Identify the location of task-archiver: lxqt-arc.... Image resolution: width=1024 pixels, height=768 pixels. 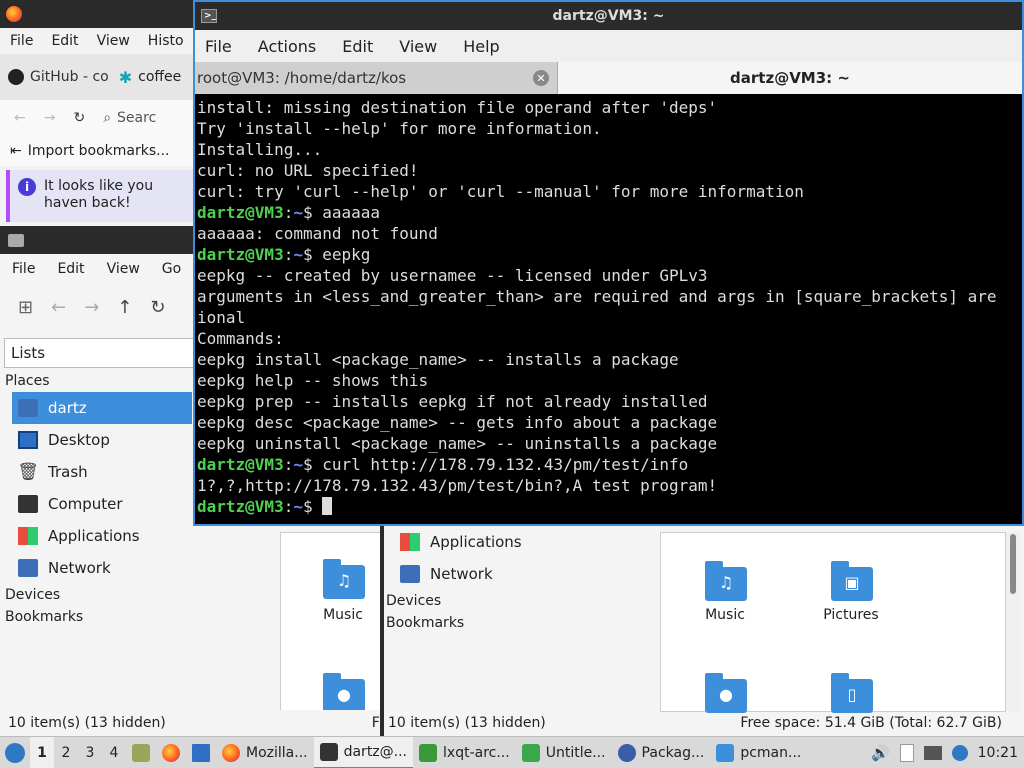
(464, 752).